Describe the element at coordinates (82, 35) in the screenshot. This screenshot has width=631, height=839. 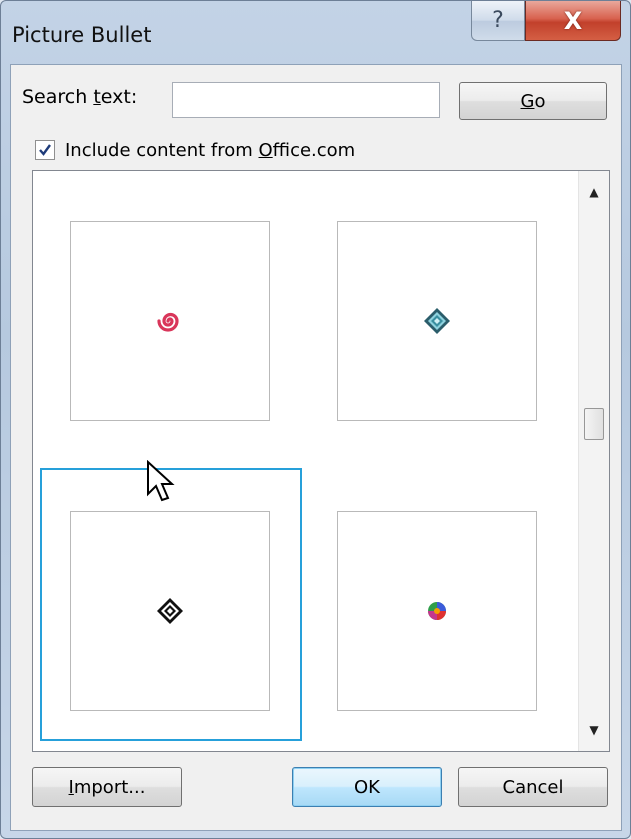
I see `window-title: Picture Bullet` at that location.